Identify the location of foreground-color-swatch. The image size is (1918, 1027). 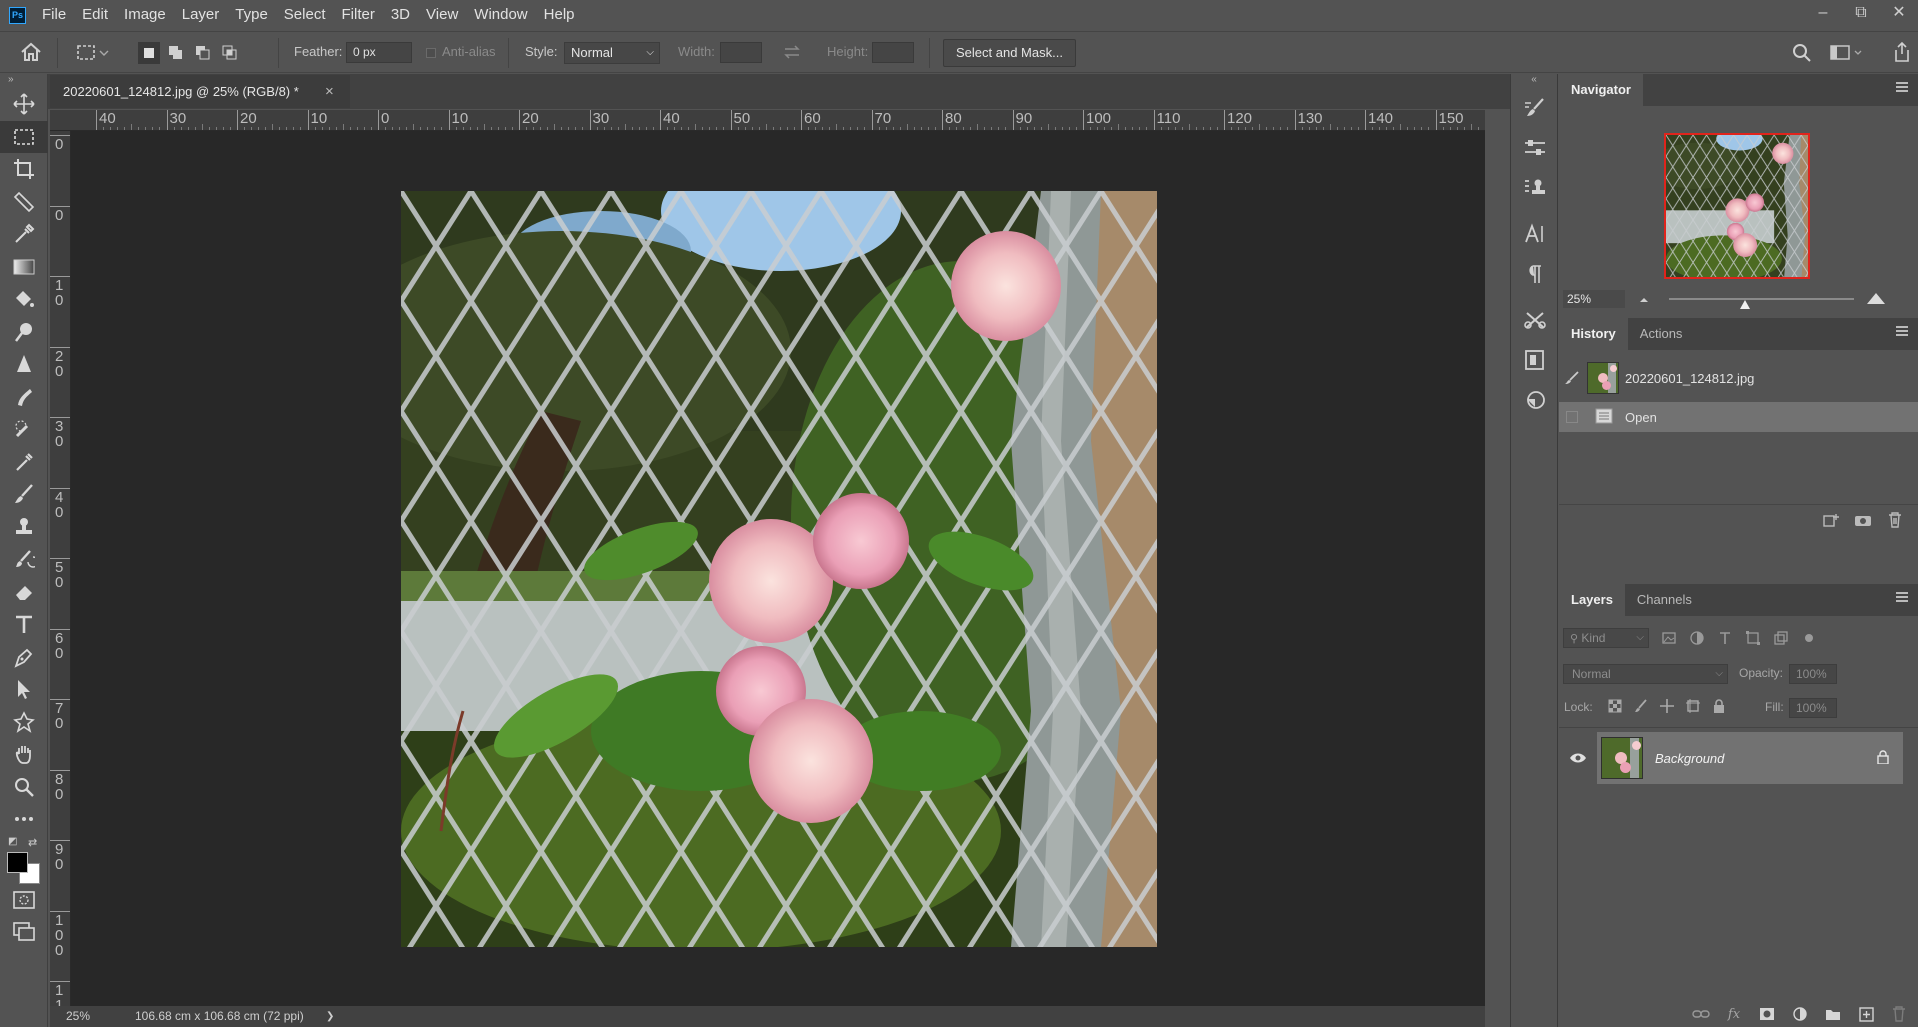
(17, 862).